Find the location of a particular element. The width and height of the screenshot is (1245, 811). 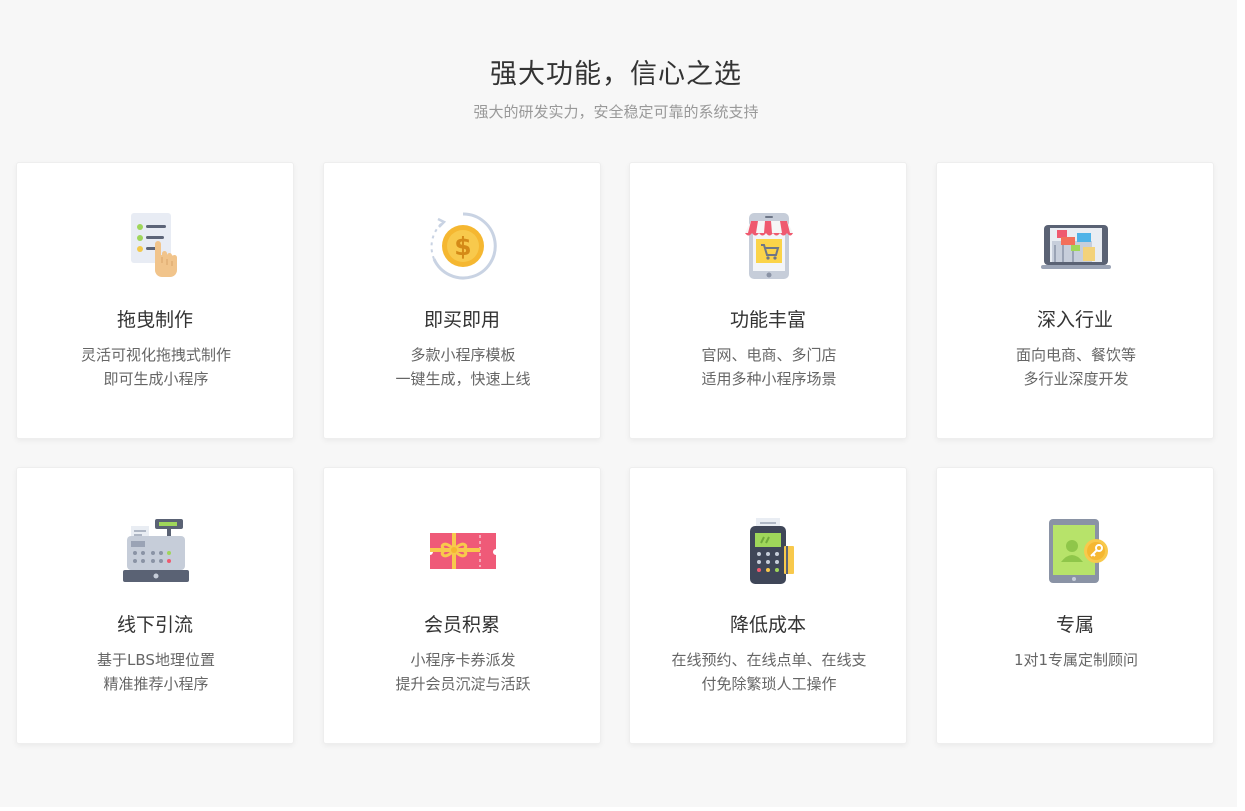

drag-document-icon is located at coordinates (156, 246).